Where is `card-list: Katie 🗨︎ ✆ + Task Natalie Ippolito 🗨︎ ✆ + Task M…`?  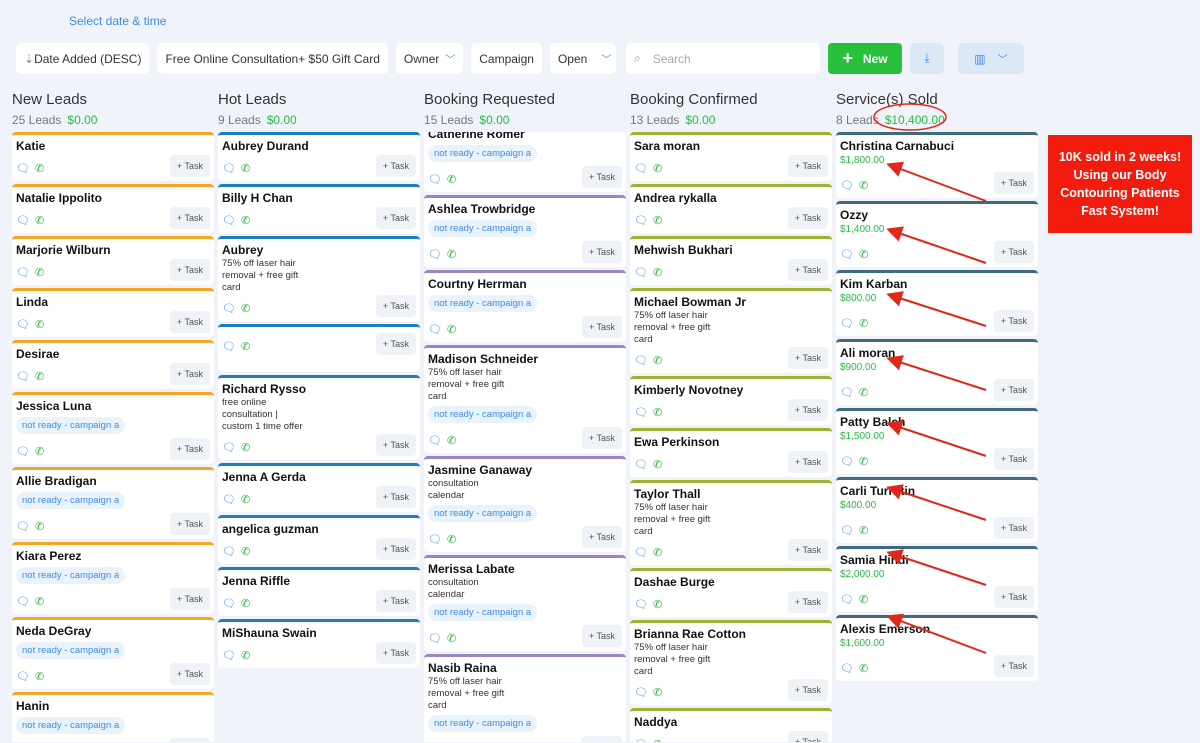 card-list: Katie 🗨︎ ✆ + Task Natalie Ippolito 🗨︎ ✆ + Task M… is located at coordinates (113, 437).